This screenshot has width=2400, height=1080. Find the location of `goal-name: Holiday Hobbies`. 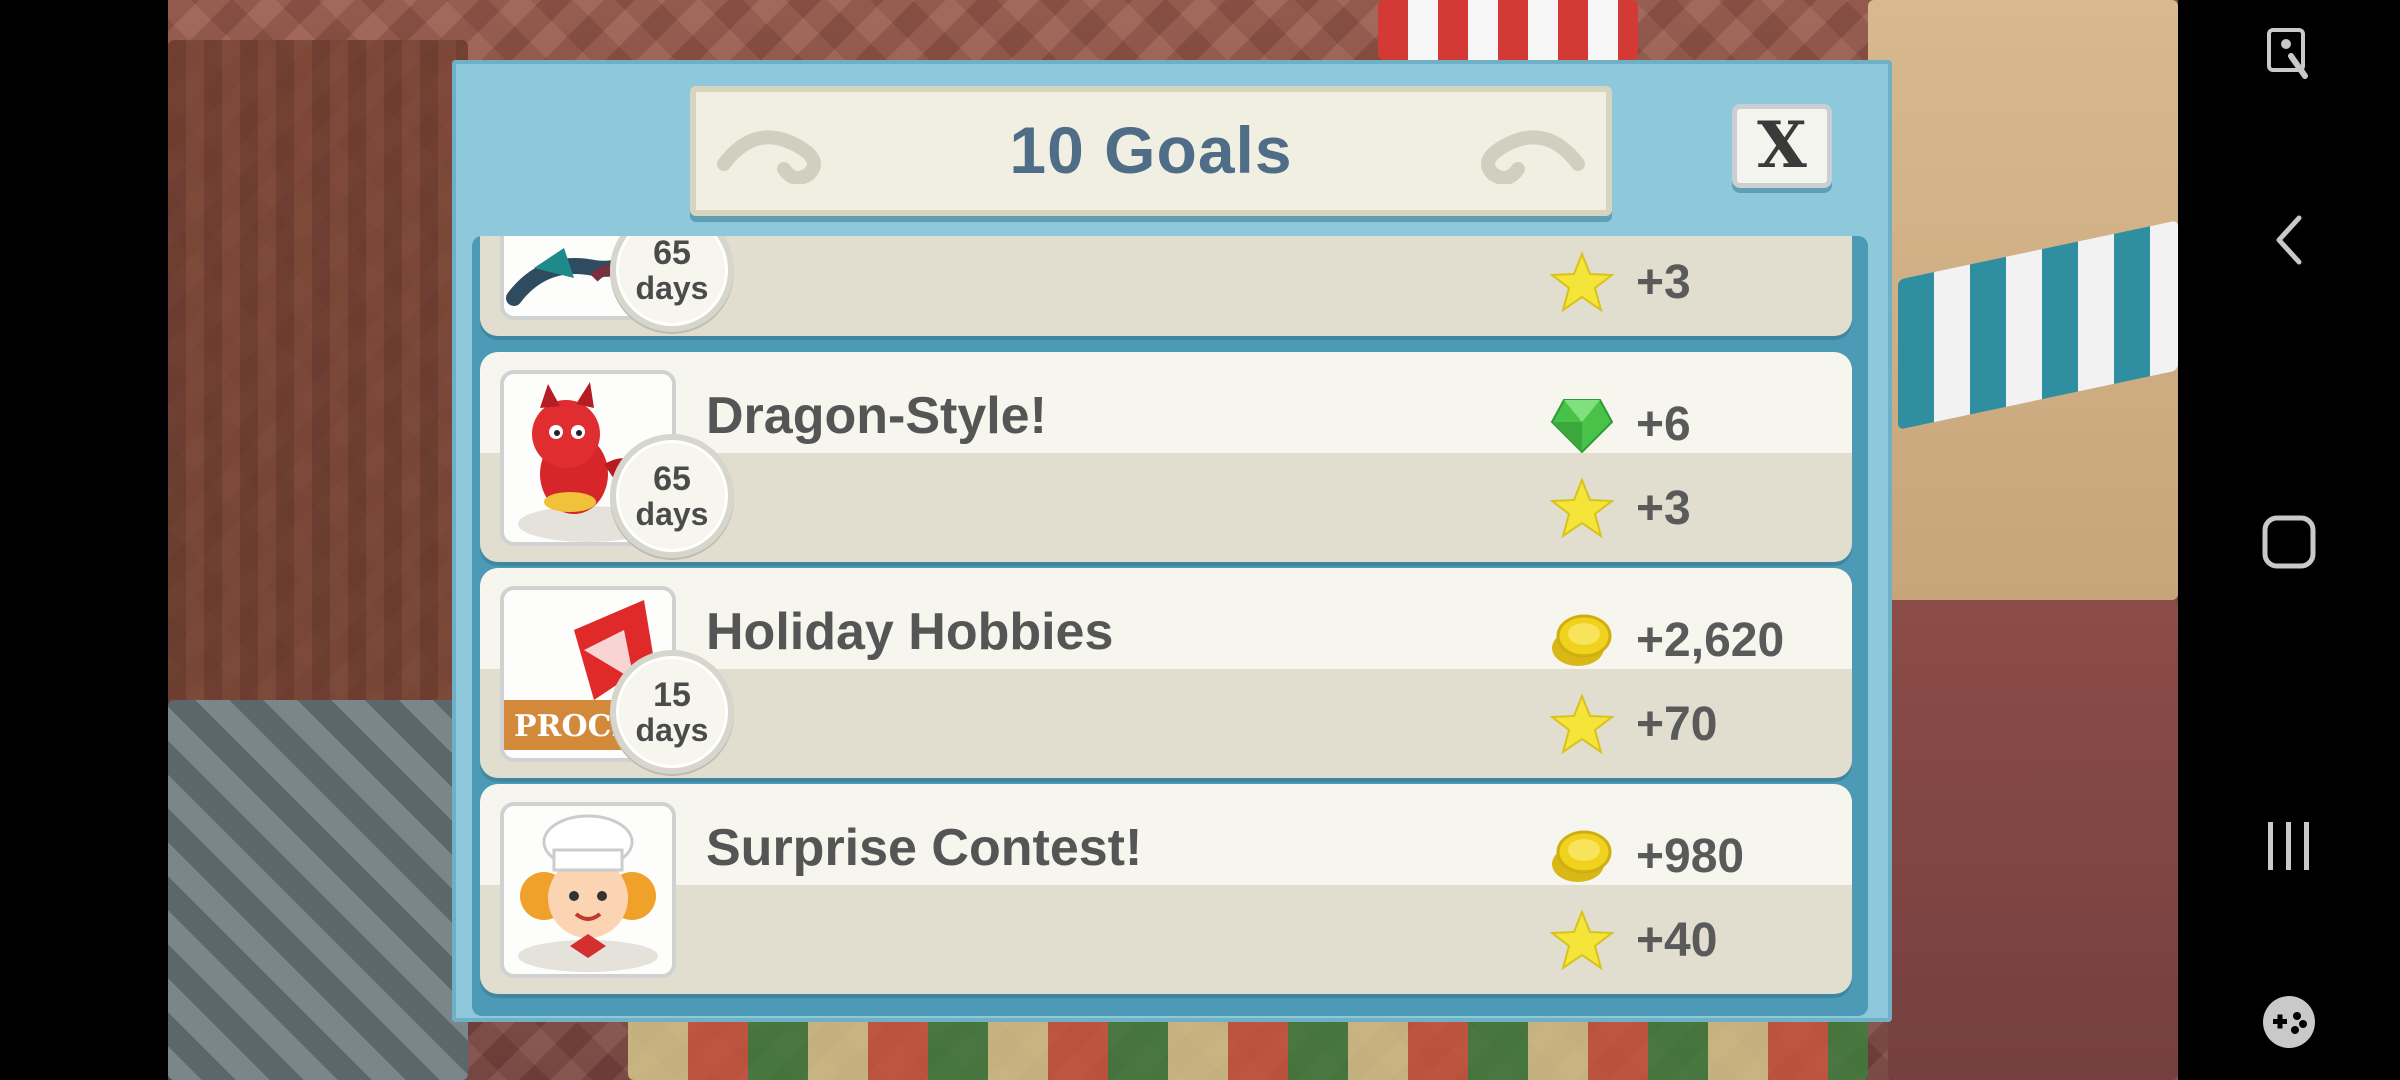

goal-name: Holiday Hobbies is located at coordinates (910, 632).